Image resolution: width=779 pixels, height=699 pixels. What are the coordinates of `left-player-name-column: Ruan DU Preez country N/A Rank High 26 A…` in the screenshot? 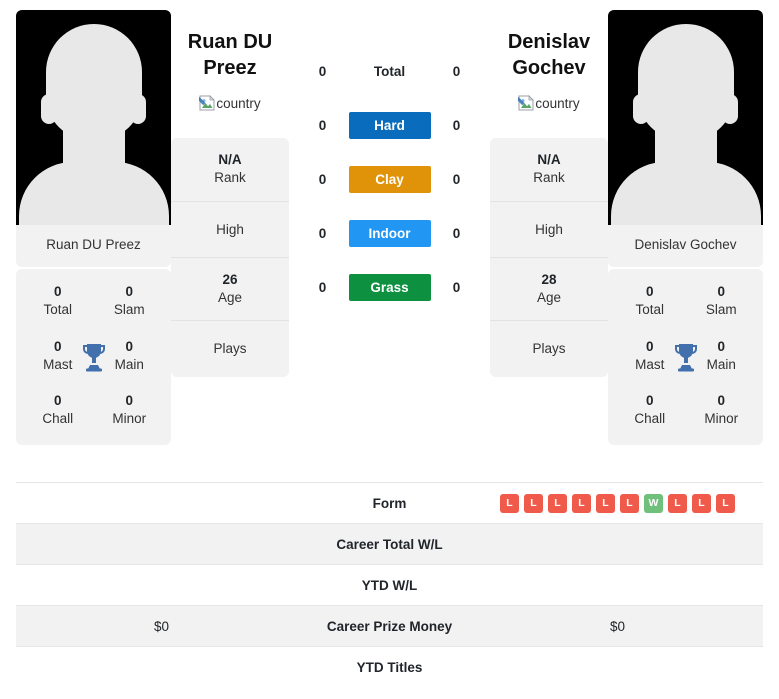 It's located at (230, 194).